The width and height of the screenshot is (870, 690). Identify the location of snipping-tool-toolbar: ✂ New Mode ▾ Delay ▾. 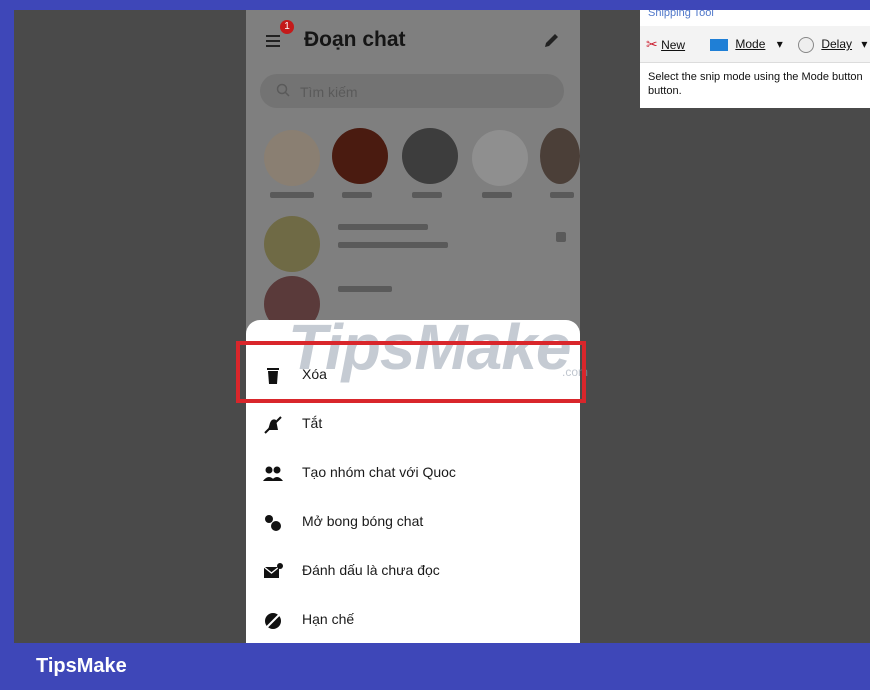
(755, 44).